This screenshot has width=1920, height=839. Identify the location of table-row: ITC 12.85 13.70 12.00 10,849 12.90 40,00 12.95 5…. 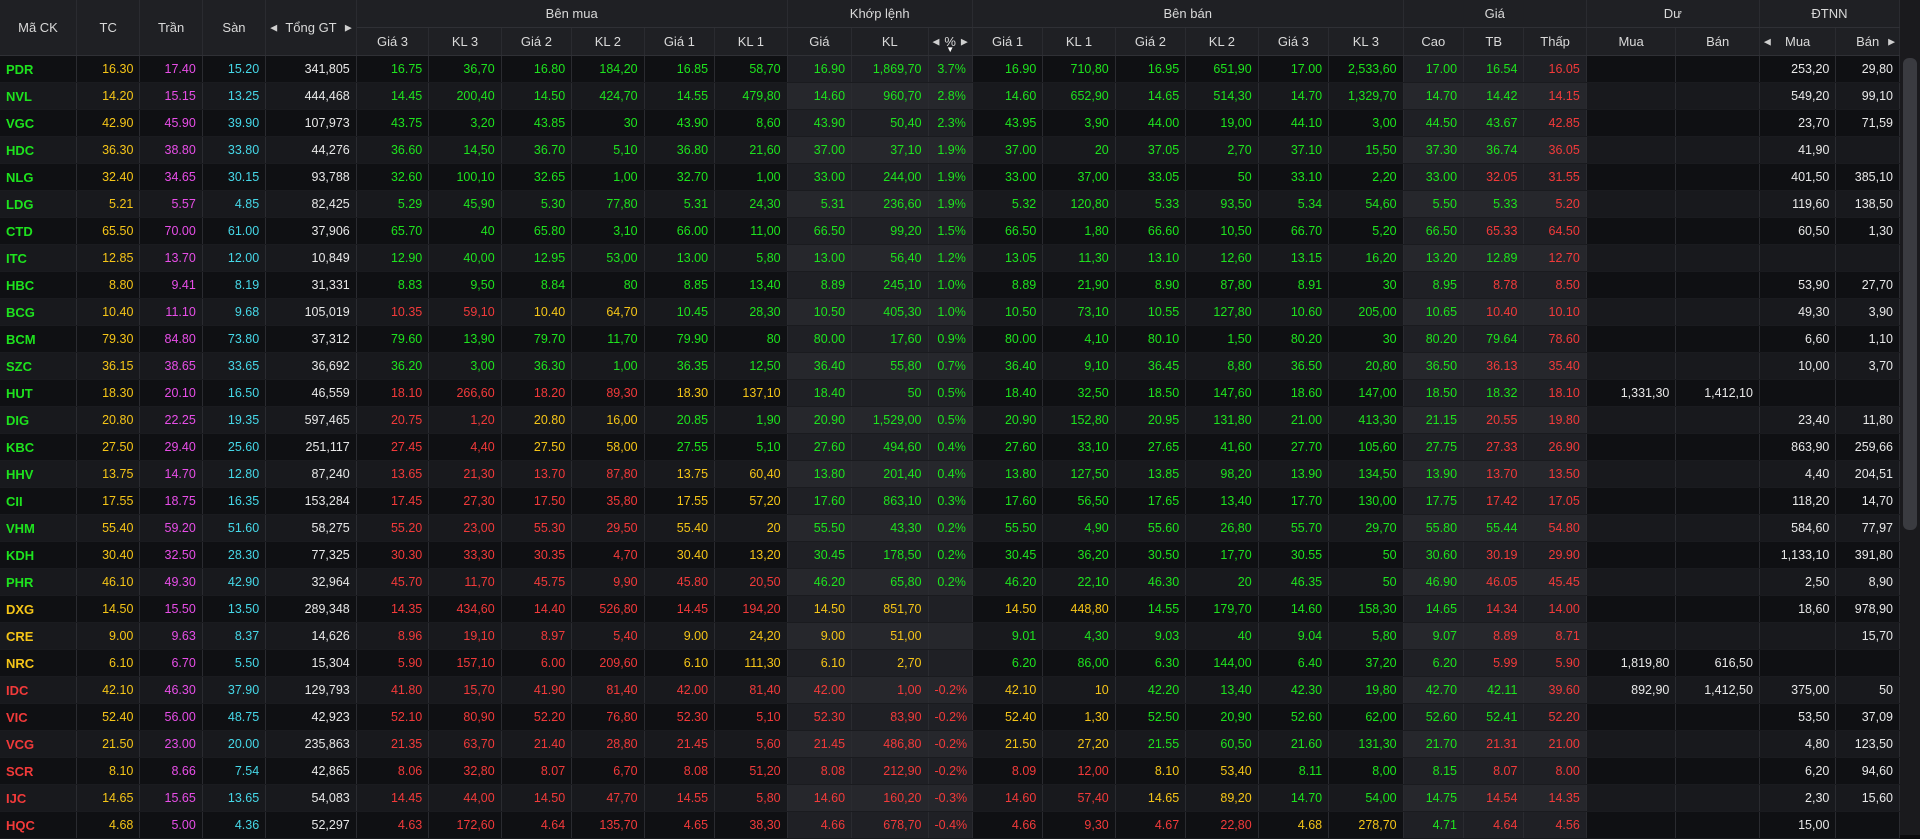
(950, 258).